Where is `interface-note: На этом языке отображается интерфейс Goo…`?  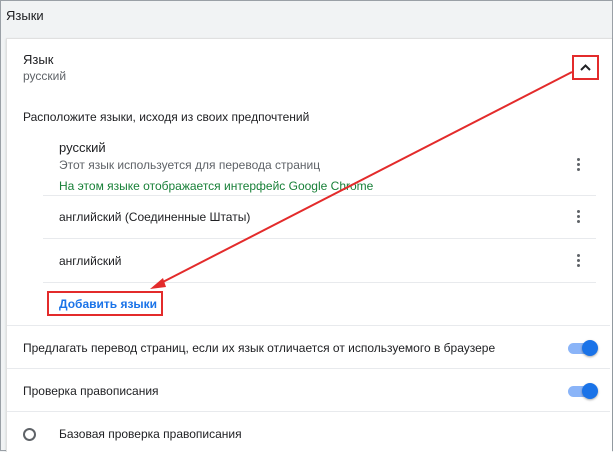
interface-note: На этом языке отображается интерфейс Goo… is located at coordinates (216, 186).